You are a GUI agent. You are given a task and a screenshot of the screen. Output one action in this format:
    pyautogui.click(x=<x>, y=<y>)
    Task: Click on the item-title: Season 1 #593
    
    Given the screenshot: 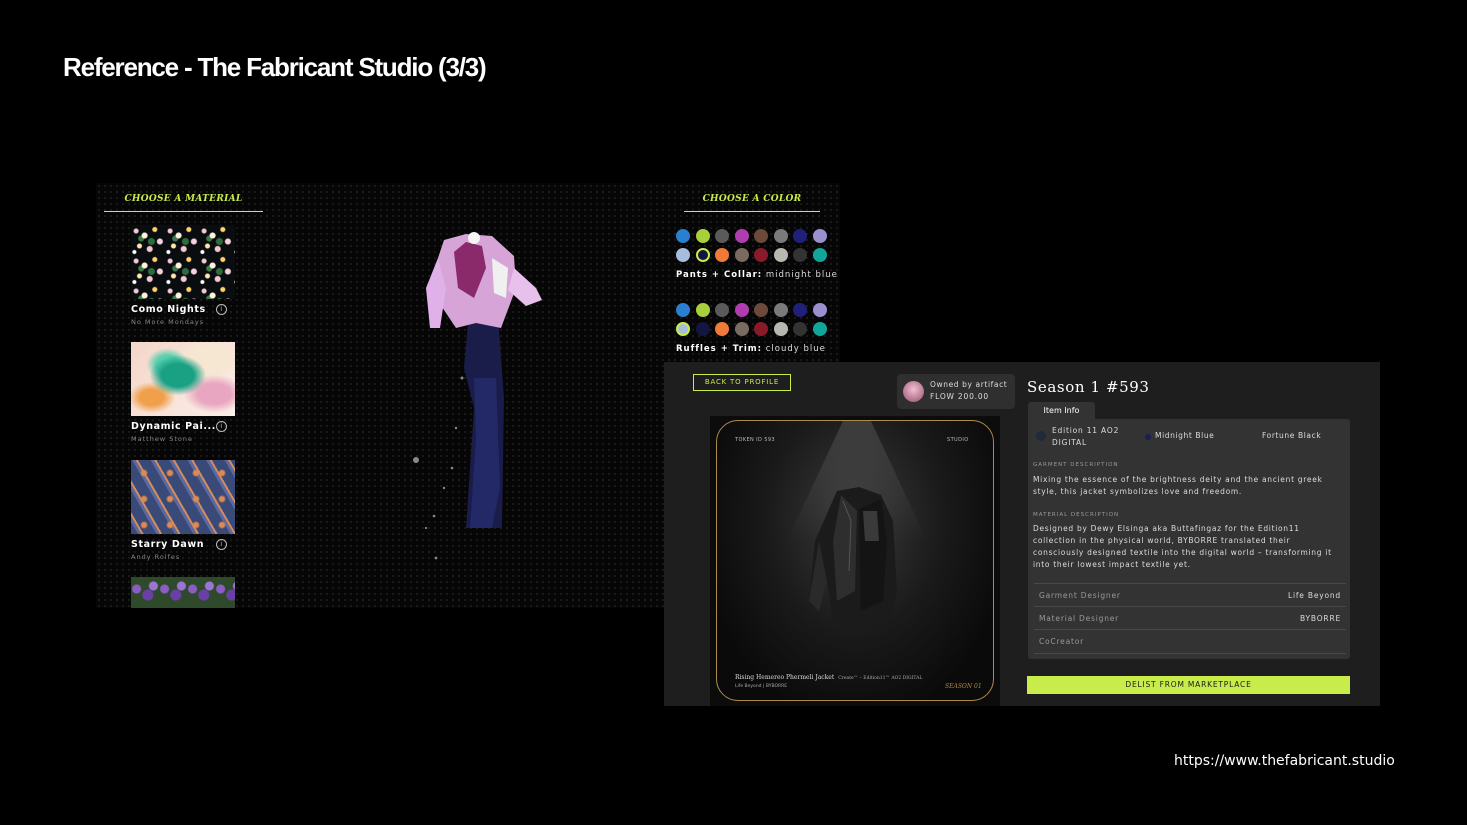 What is the action you would take?
    pyautogui.click(x=1088, y=387)
    